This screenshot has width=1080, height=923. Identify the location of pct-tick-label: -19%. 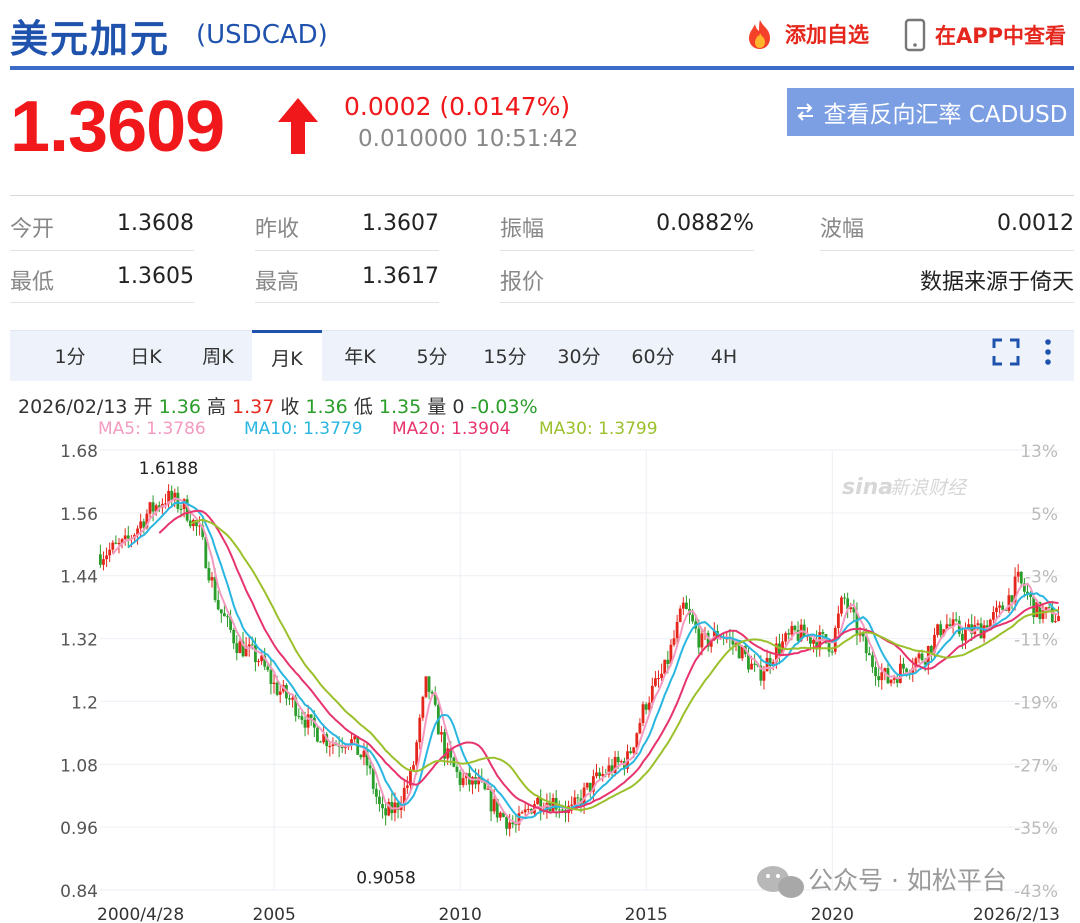
(1036, 703).